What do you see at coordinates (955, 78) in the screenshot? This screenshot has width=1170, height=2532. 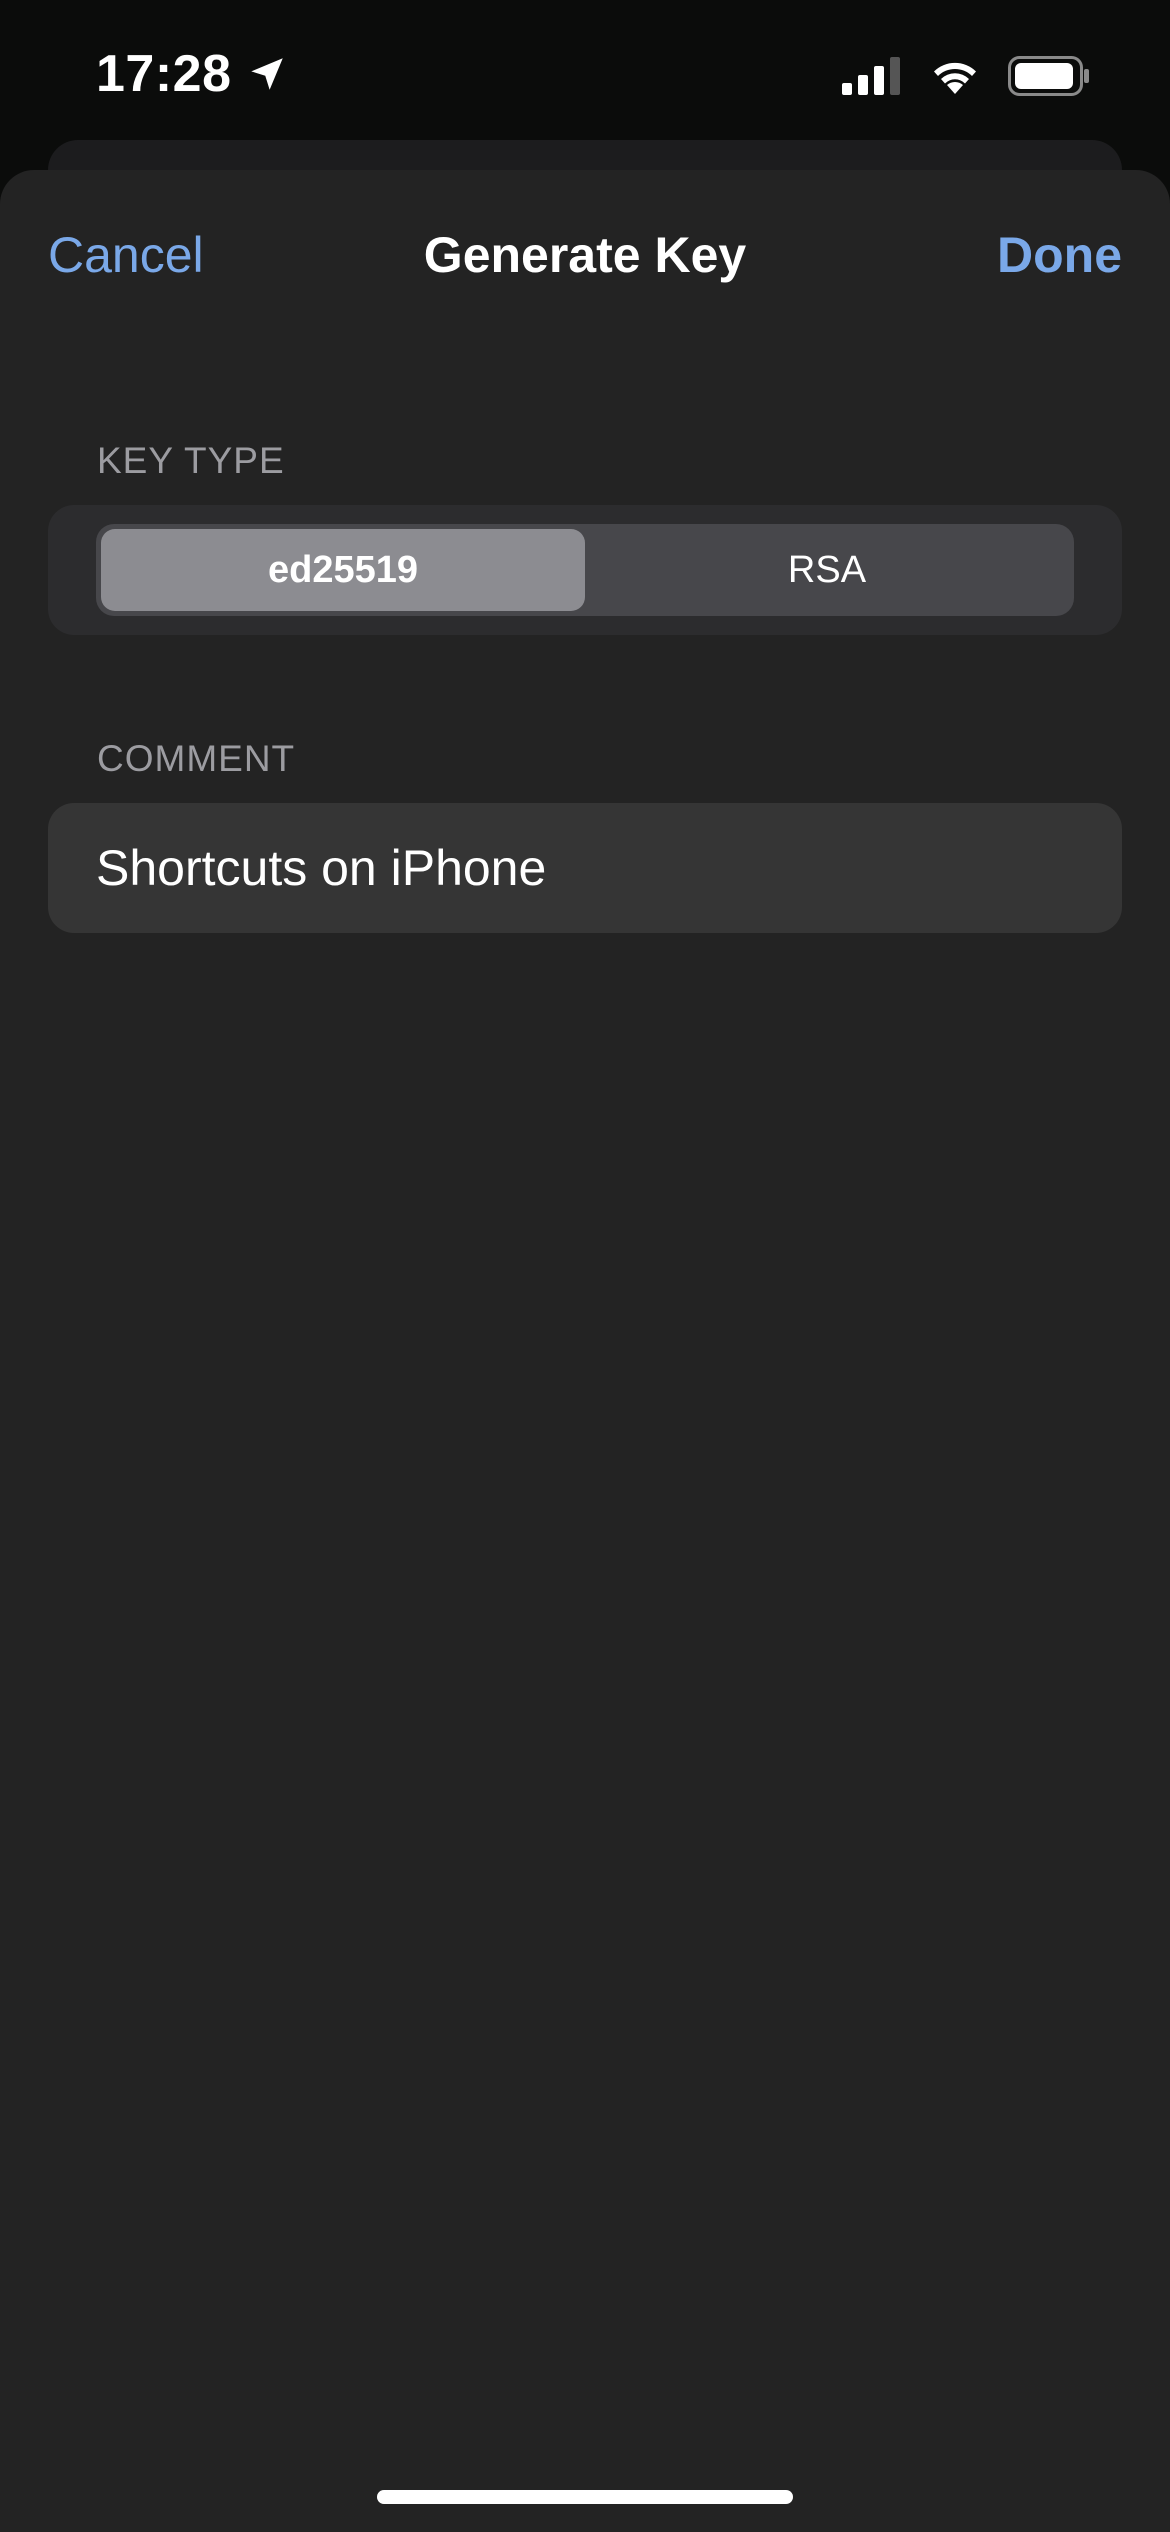 I see `wifi-icon` at bounding box center [955, 78].